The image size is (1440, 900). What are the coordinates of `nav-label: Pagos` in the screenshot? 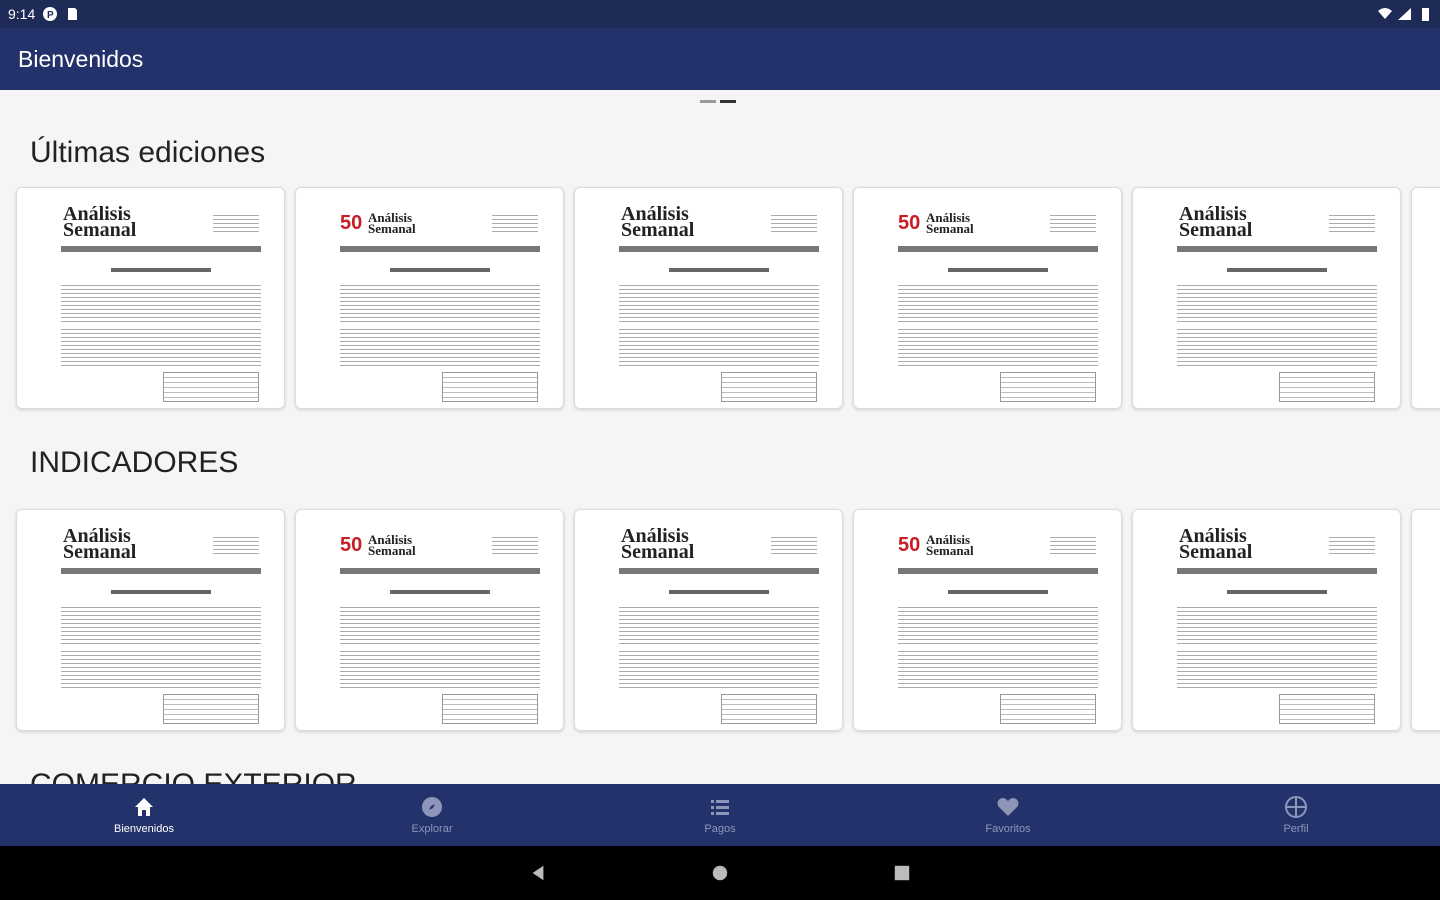 It's located at (720, 829).